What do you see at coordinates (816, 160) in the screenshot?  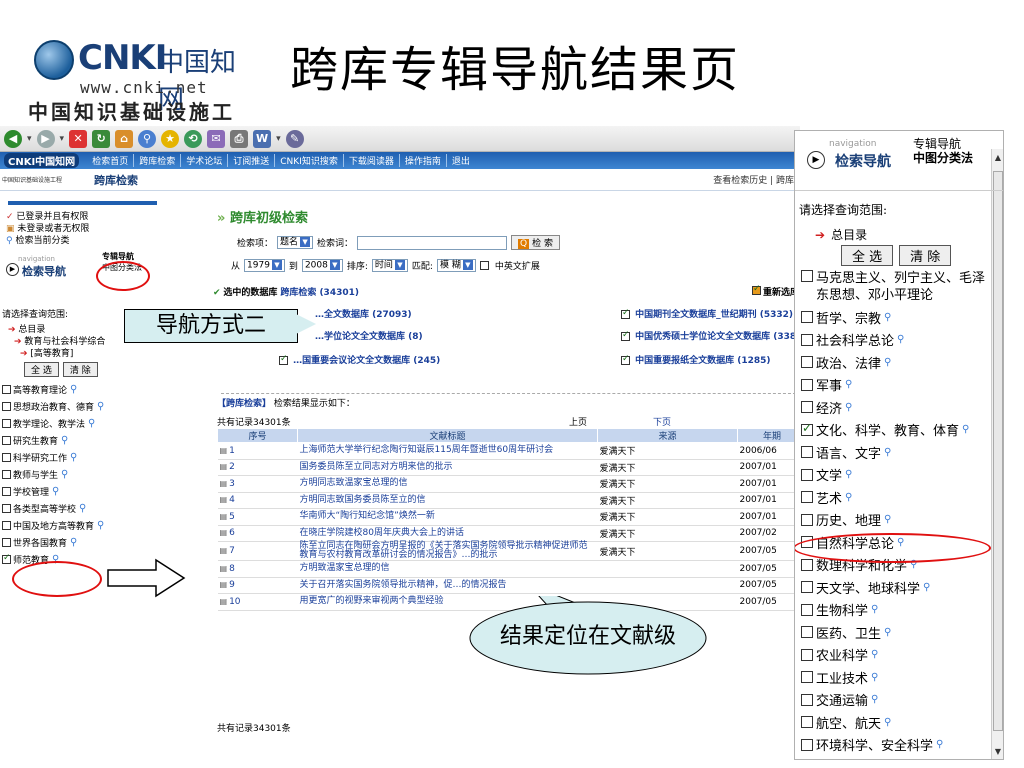 I see `play-icon: ▶` at bounding box center [816, 160].